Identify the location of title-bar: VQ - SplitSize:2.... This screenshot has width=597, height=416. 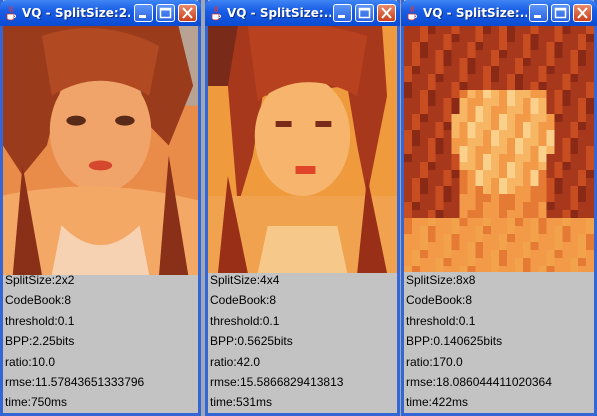
(100, 13).